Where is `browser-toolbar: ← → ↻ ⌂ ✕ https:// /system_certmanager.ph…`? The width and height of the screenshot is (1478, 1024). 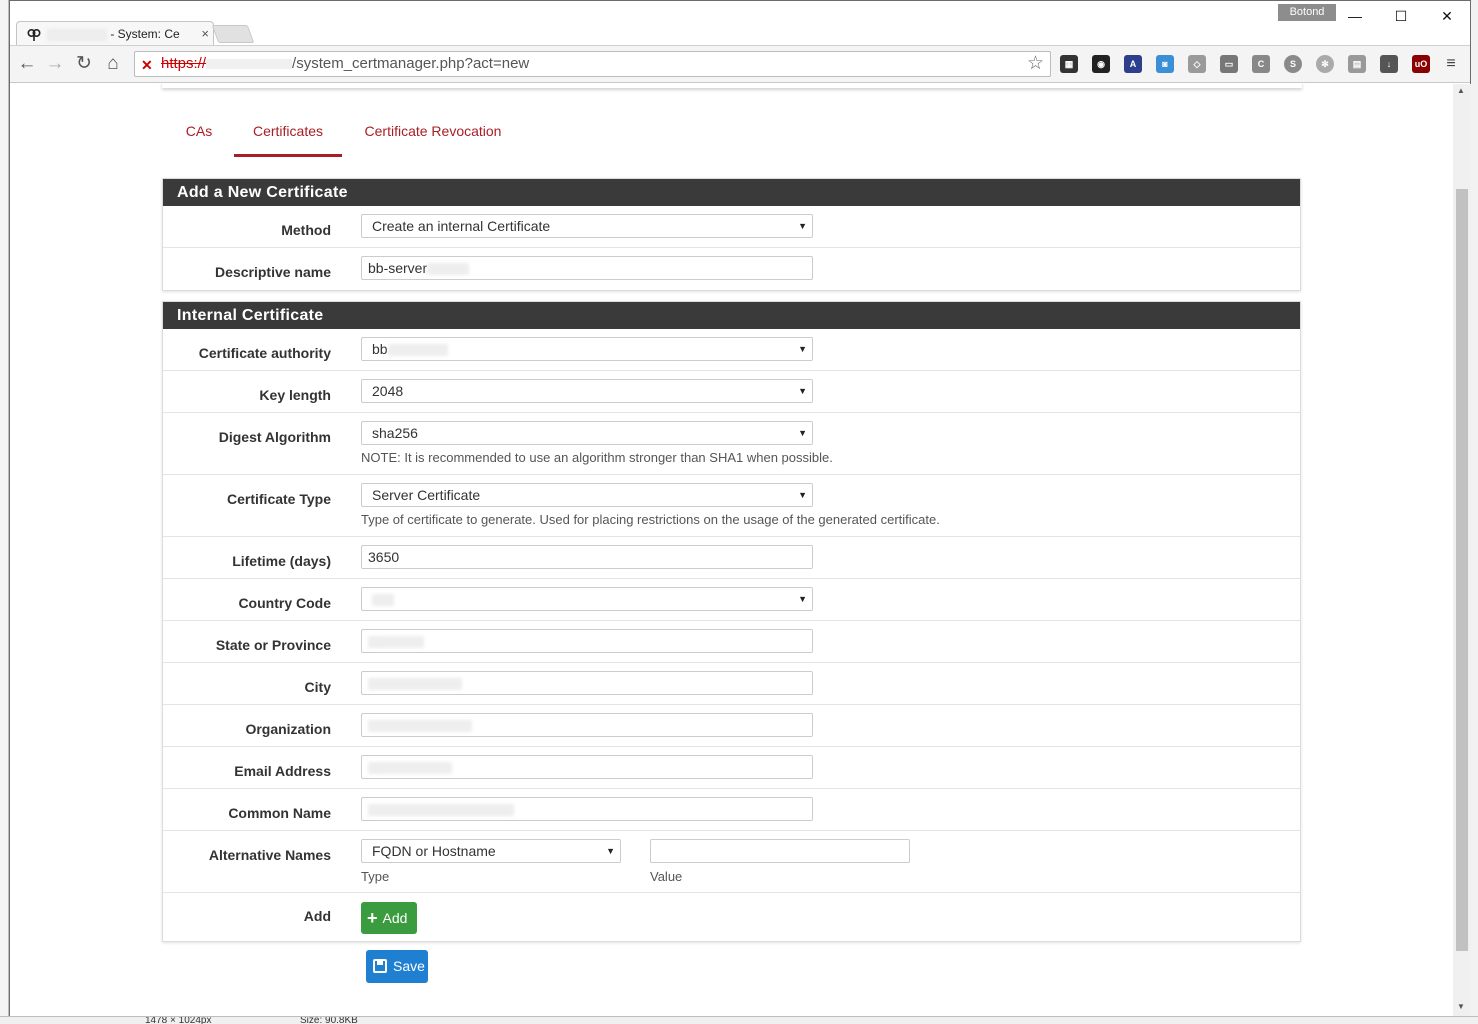
browser-toolbar: ← → ↻ ⌂ ✕ https:// /system_certmanager.ph… is located at coordinates (740, 64).